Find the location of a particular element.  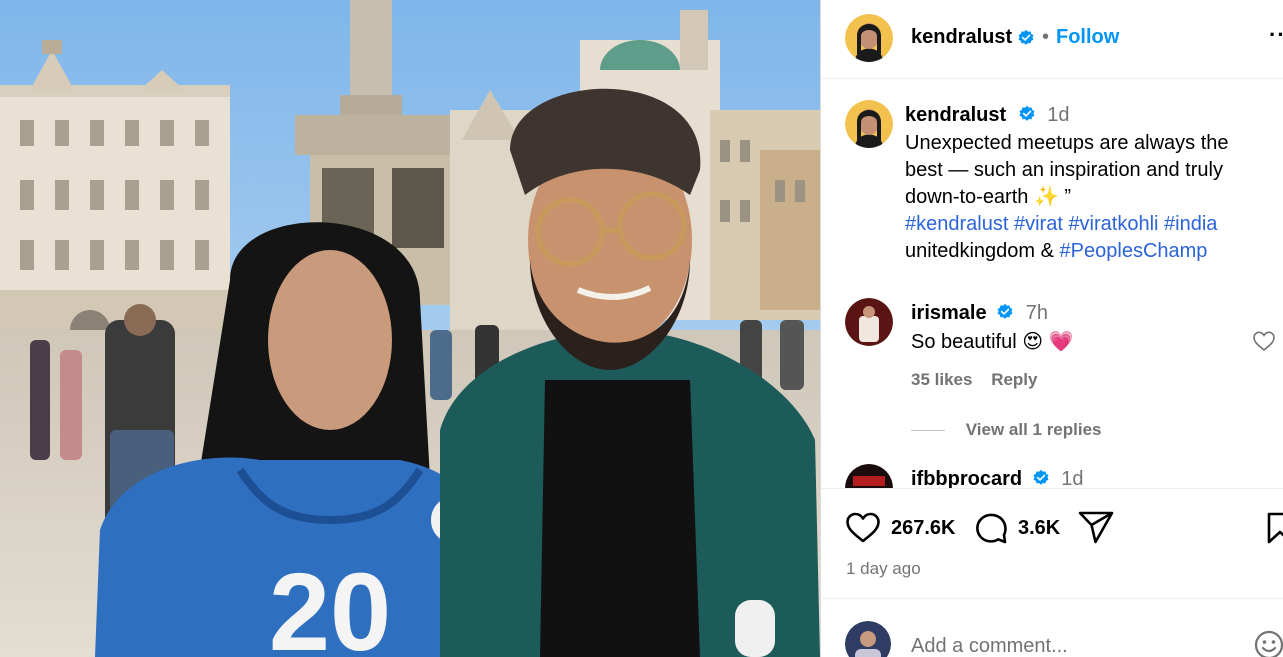

reply-button: Reply is located at coordinates (1014, 379).